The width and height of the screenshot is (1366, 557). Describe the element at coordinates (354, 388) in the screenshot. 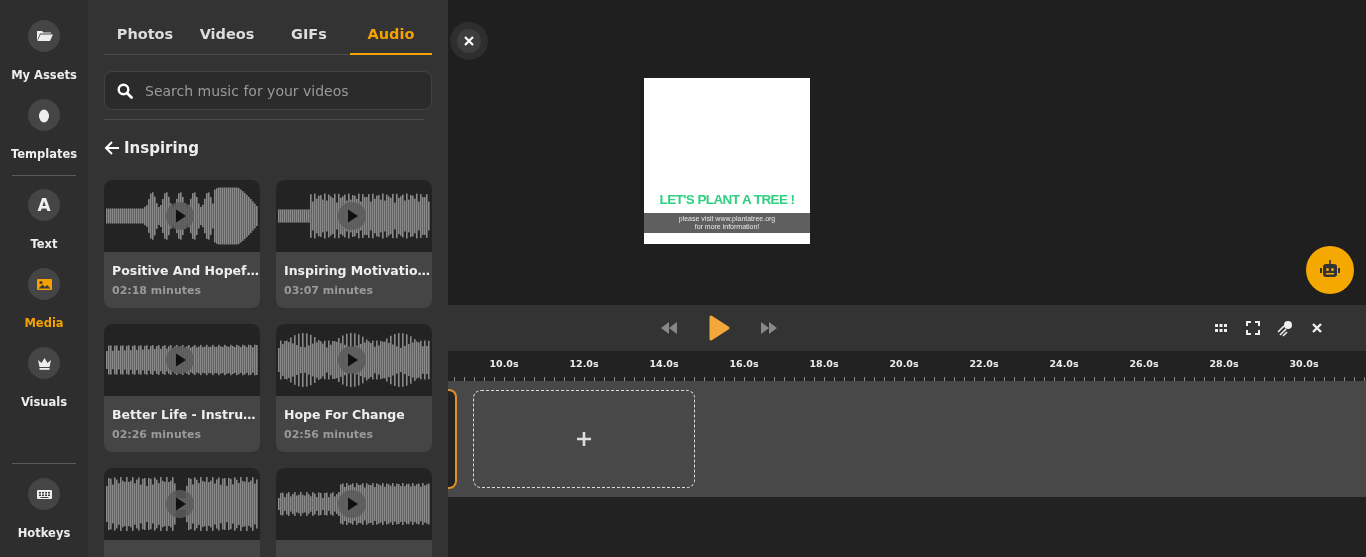

I see `audio-card: Hope For Change 02:56 minutes` at that location.